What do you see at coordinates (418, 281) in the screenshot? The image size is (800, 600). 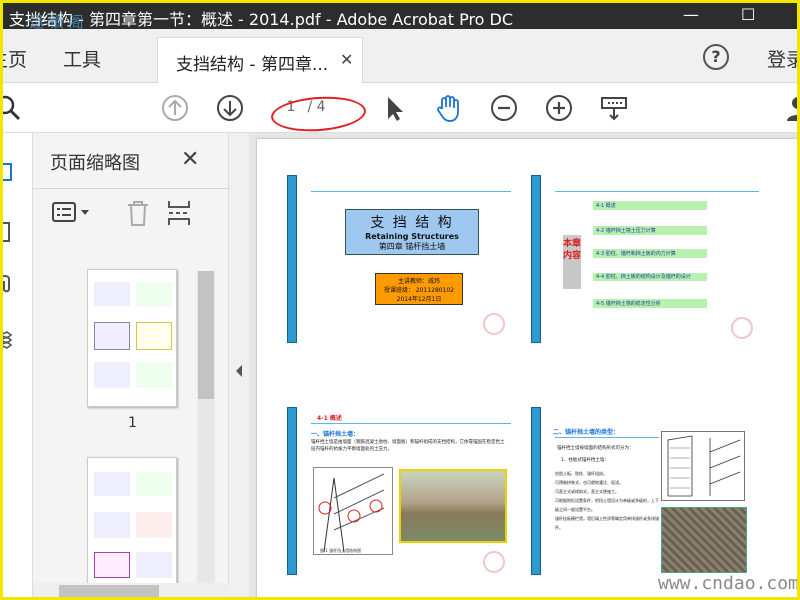 I see `lecturer: 主讲教师：戚炜` at bounding box center [418, 281].